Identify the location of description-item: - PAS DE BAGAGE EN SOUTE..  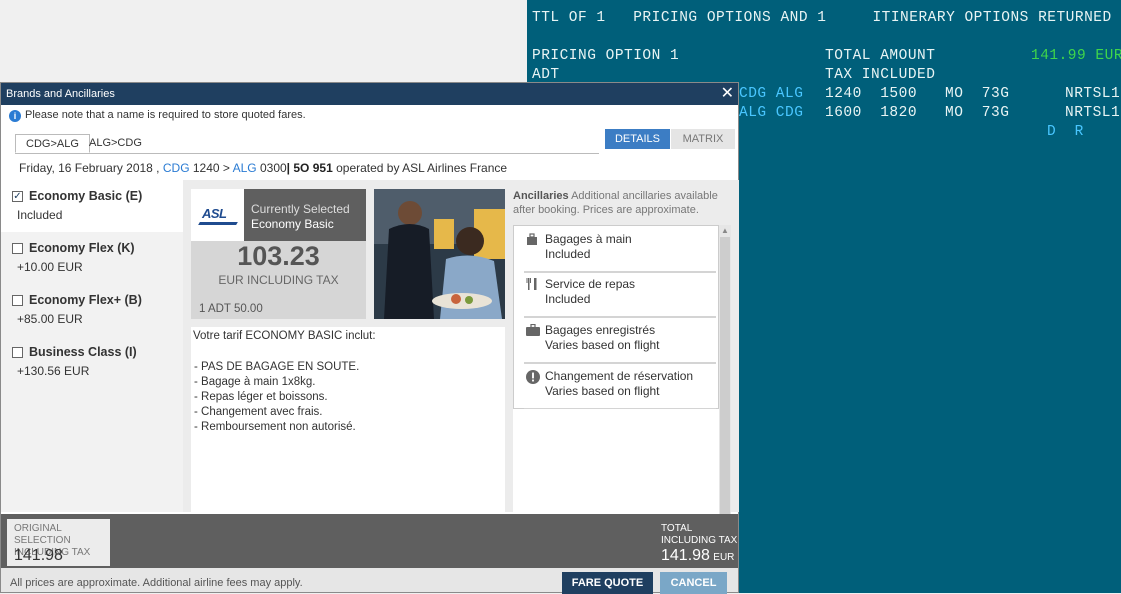
(277, 367).